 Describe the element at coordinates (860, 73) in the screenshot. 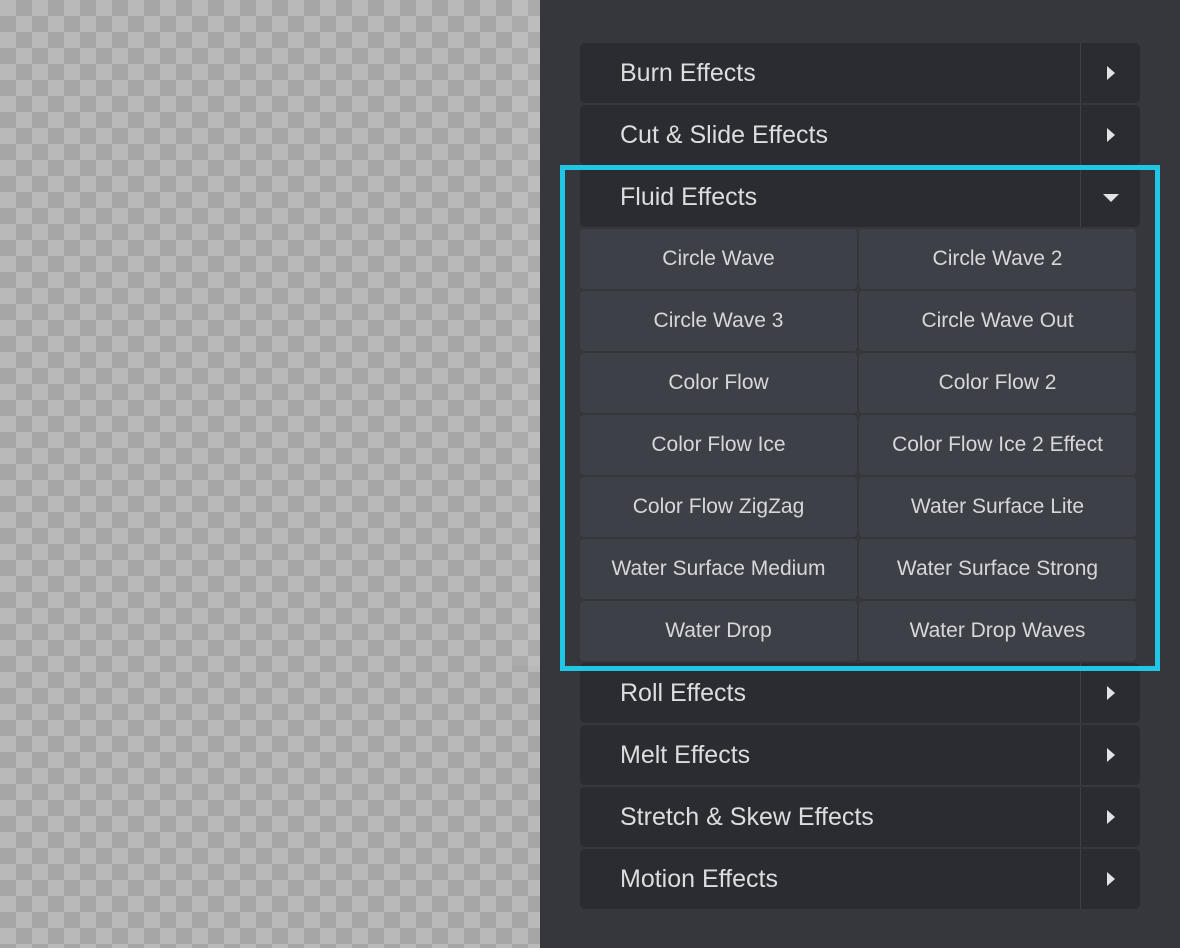

I see `category-burn-effects: Burn Effects` at that location.